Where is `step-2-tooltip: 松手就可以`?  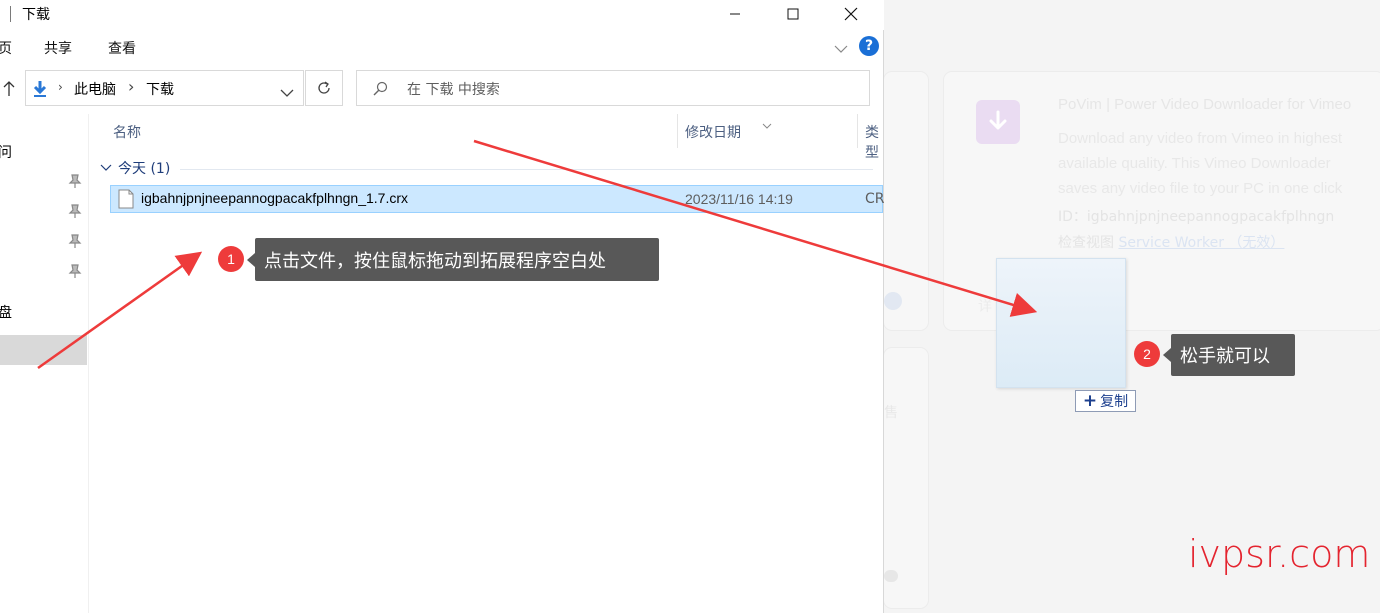
step-2-tooltip: 松手就可以 is located at coordinates (1229, 355).